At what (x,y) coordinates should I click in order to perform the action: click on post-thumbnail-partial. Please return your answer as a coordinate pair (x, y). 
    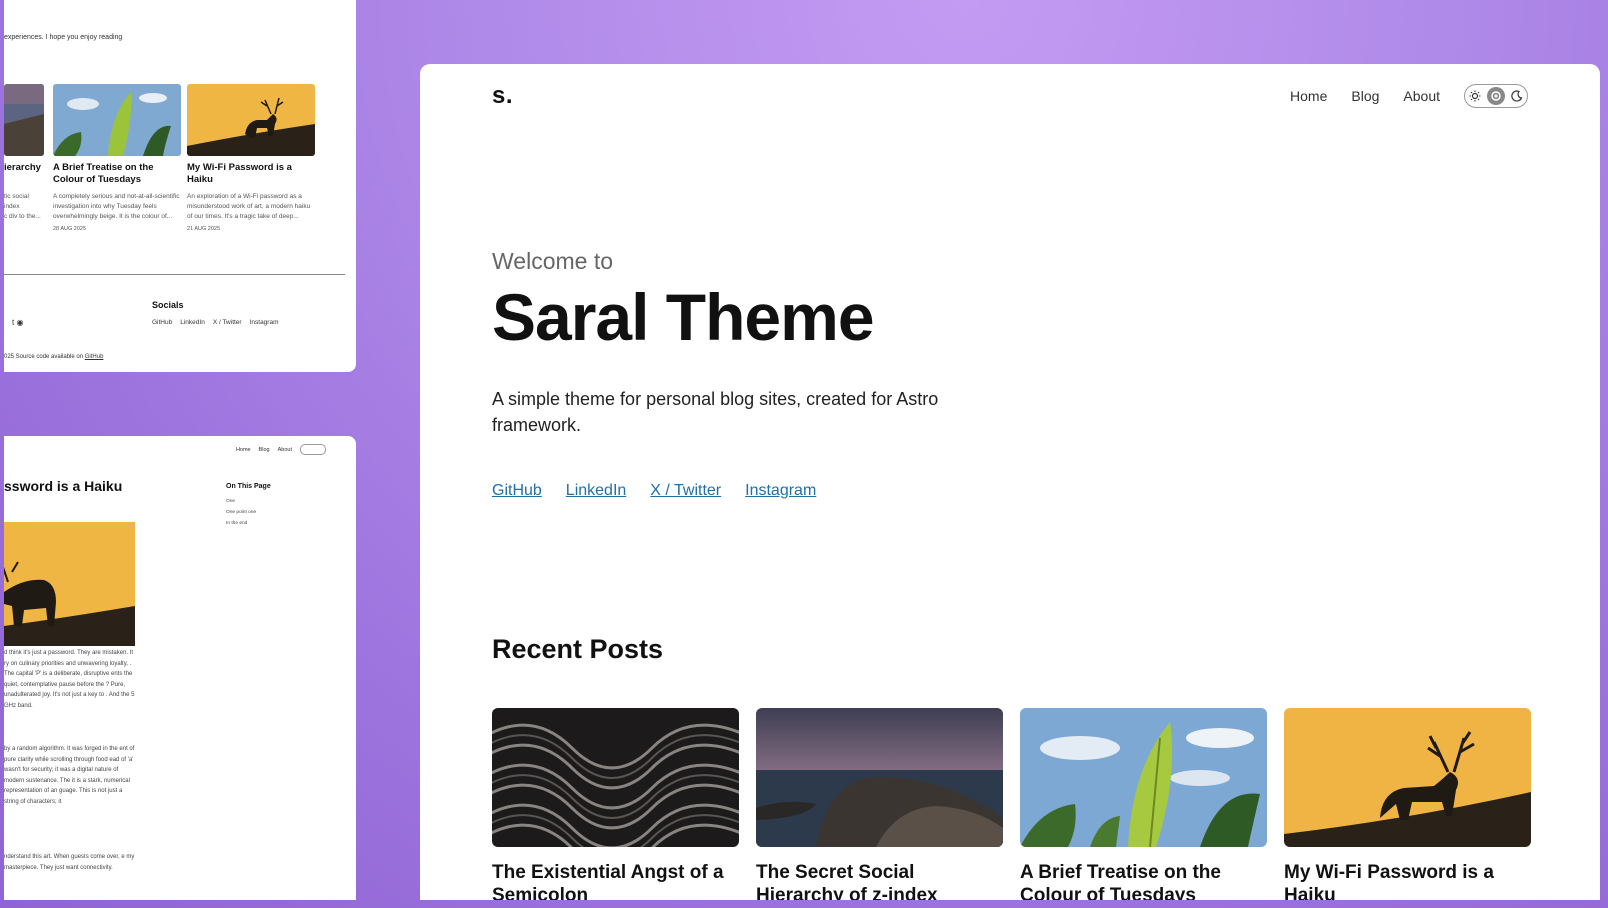
    Looking at the image, I should click on (24, 120).